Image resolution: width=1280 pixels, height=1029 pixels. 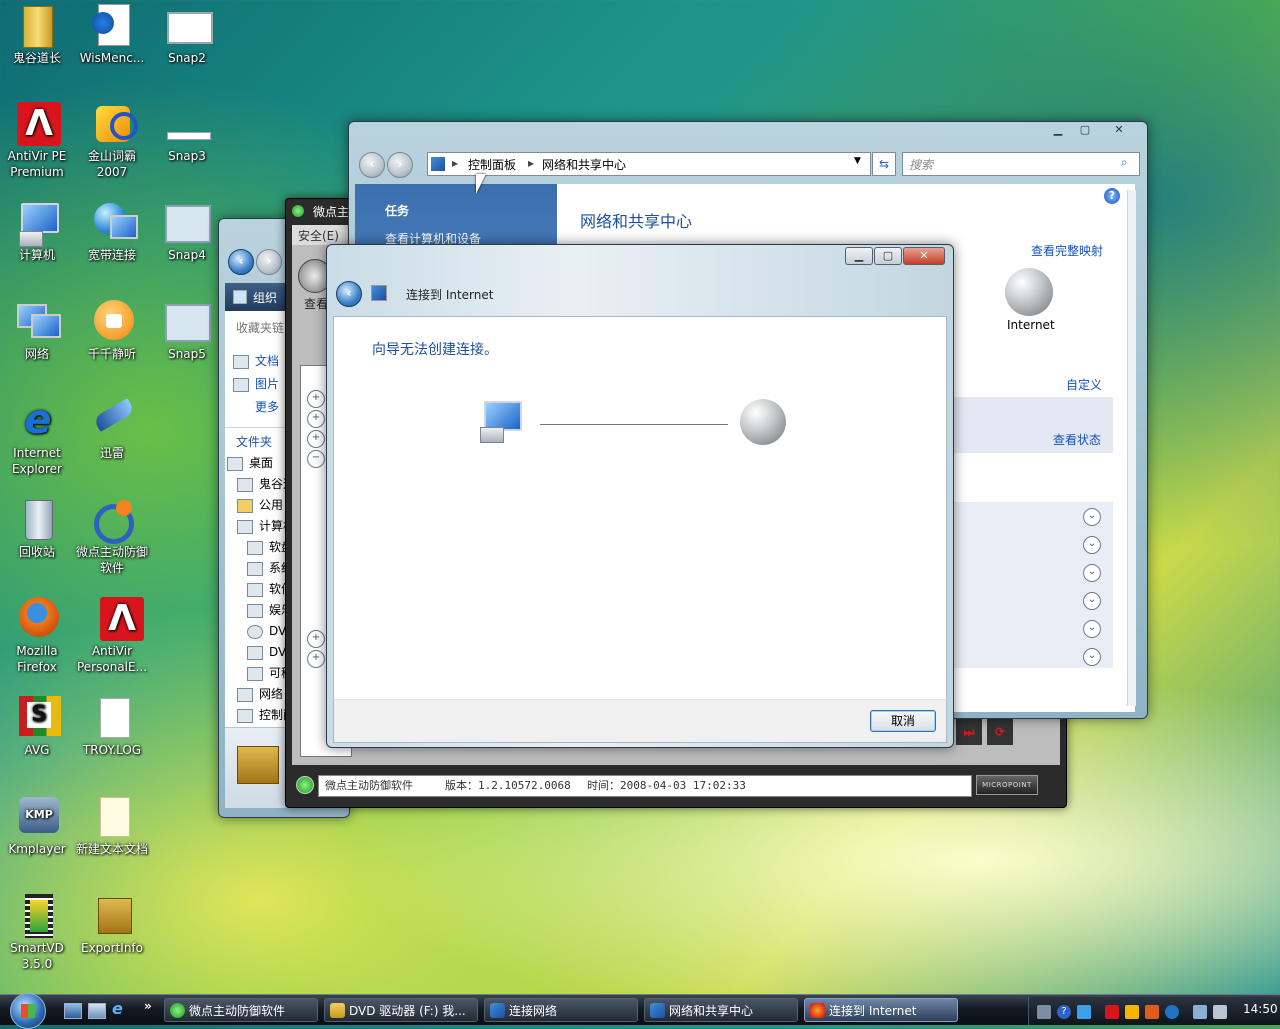 What do you see at coordinates (112, 429) in the screenshot?
I see `desktop-icon-thunder: 迅雷` at bounding box center [112, 429].